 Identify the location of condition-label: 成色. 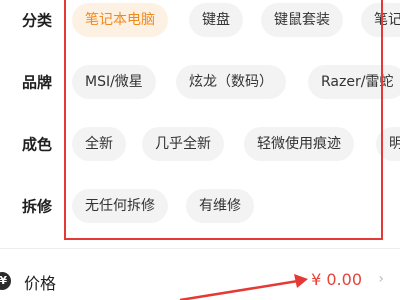
(37, 144).